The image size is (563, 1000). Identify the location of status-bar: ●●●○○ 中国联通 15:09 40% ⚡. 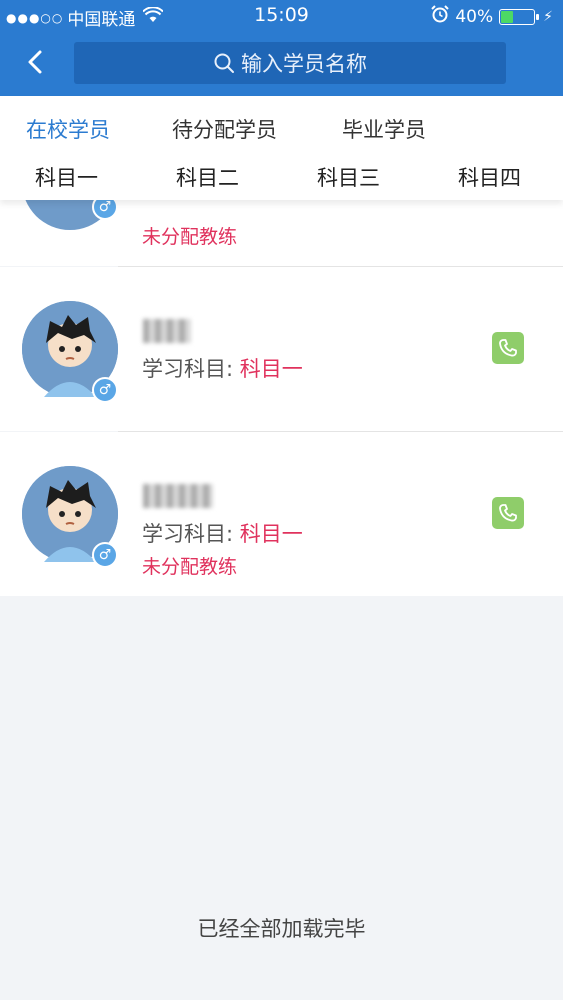
(281, 15).